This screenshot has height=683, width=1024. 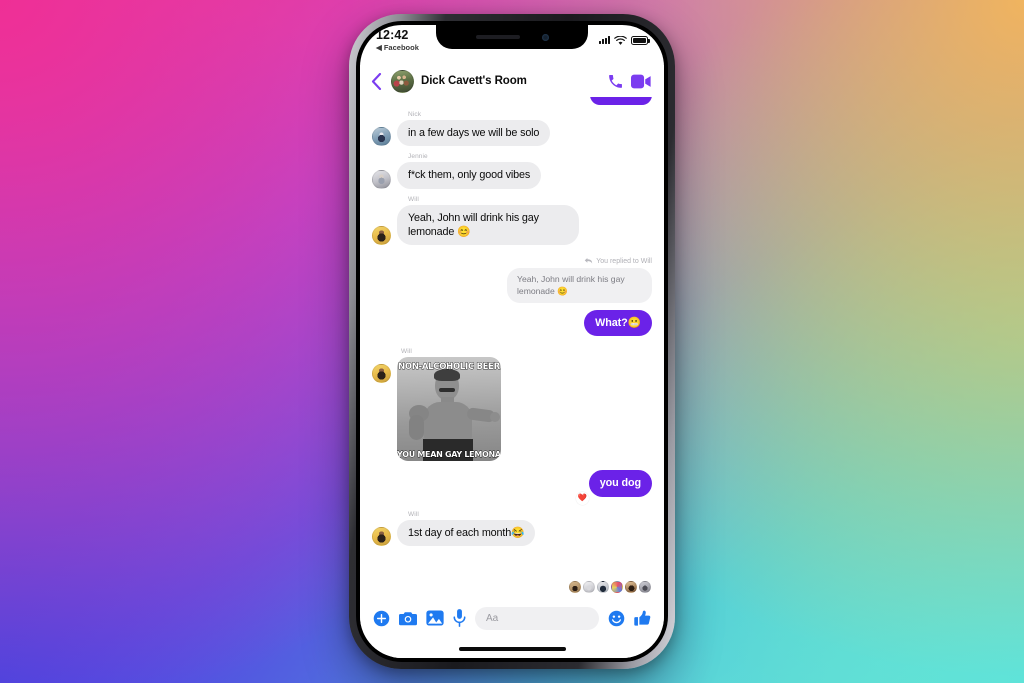 What do you see at coordinates (582, 498) in the screenshot?
I see `heart-reaction-badge: ❤️` at bounding box center [582, 498].